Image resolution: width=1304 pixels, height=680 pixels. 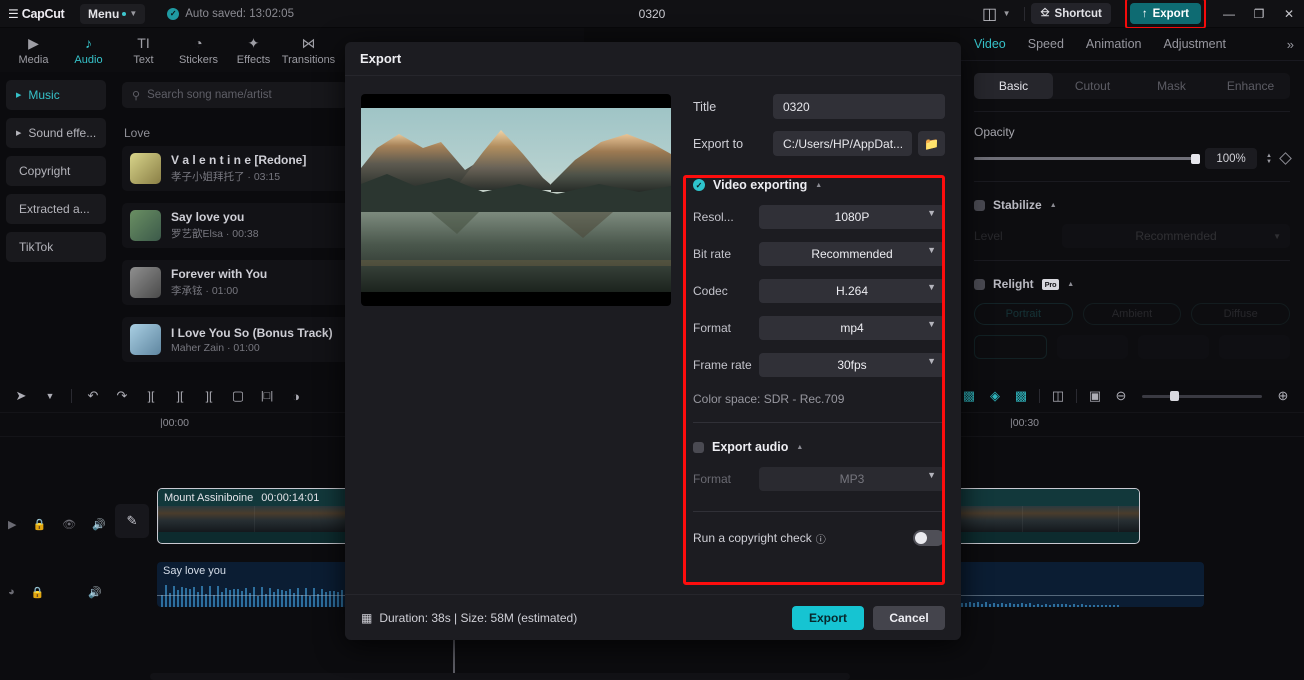 What do you see at coordinates (1092, 86) in the screenshot?
I see `properties-subtab-cutout: Cutout` at bounding box center [1092, 86].